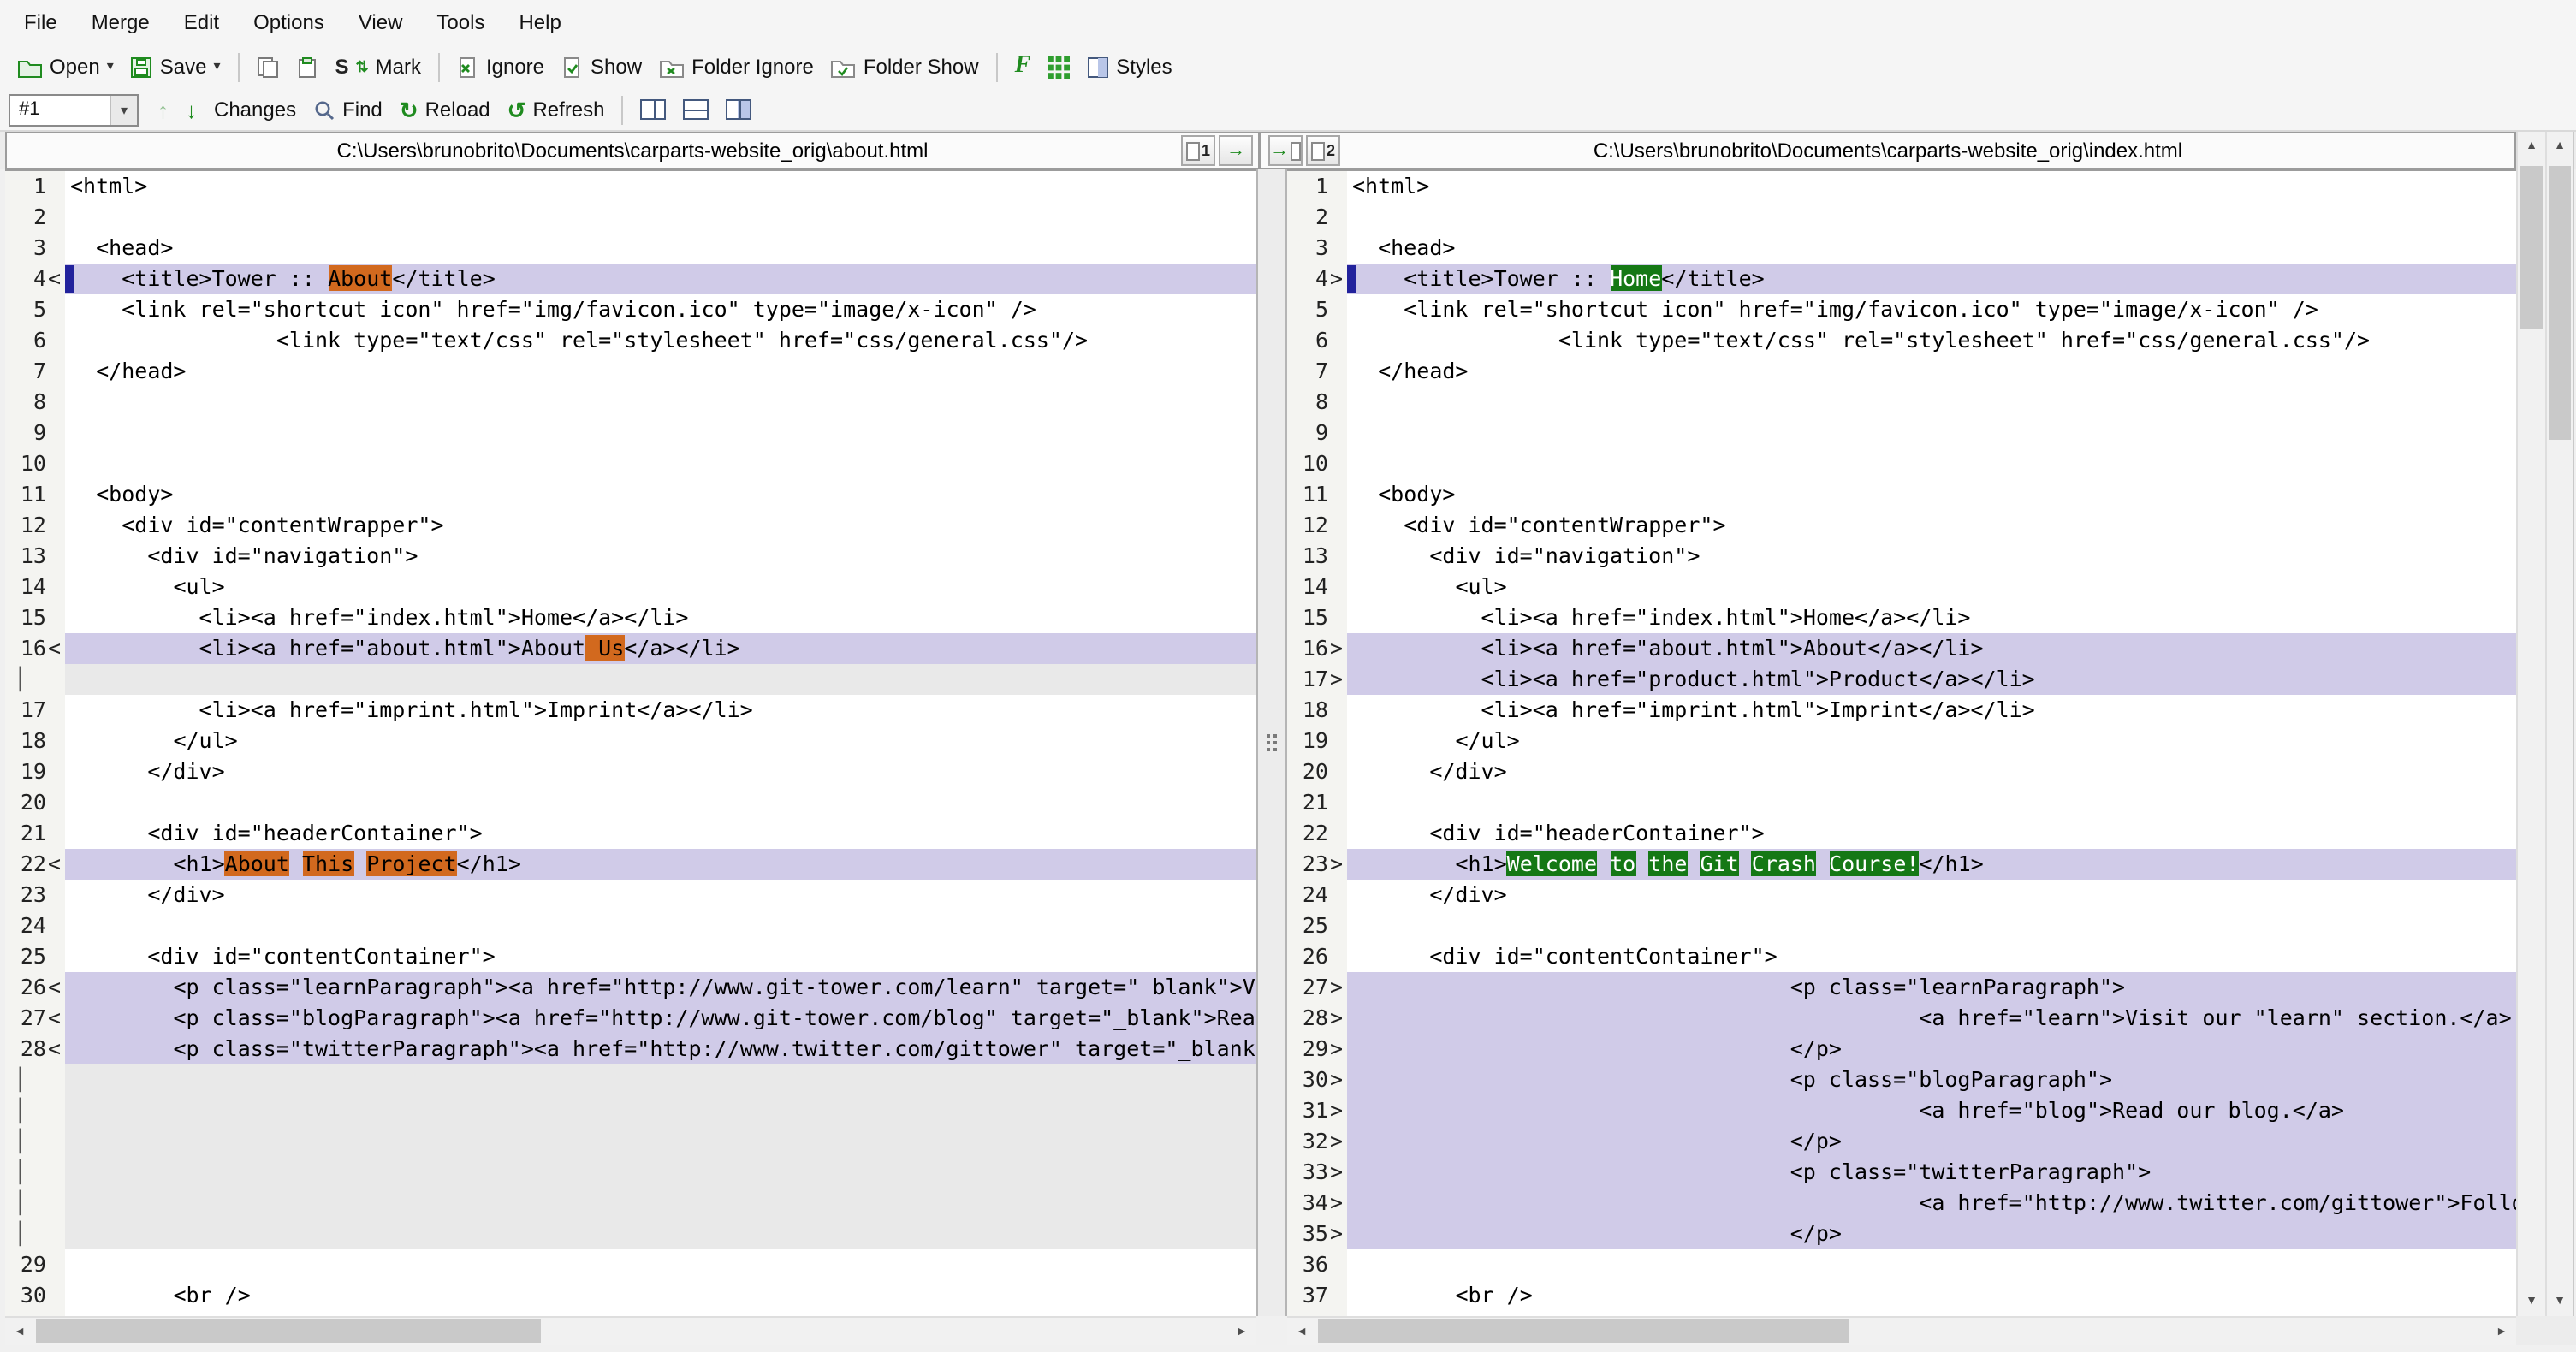 The image size is (2576, 1352). I want to click on save-button: Save ▾, so click(175, 67).